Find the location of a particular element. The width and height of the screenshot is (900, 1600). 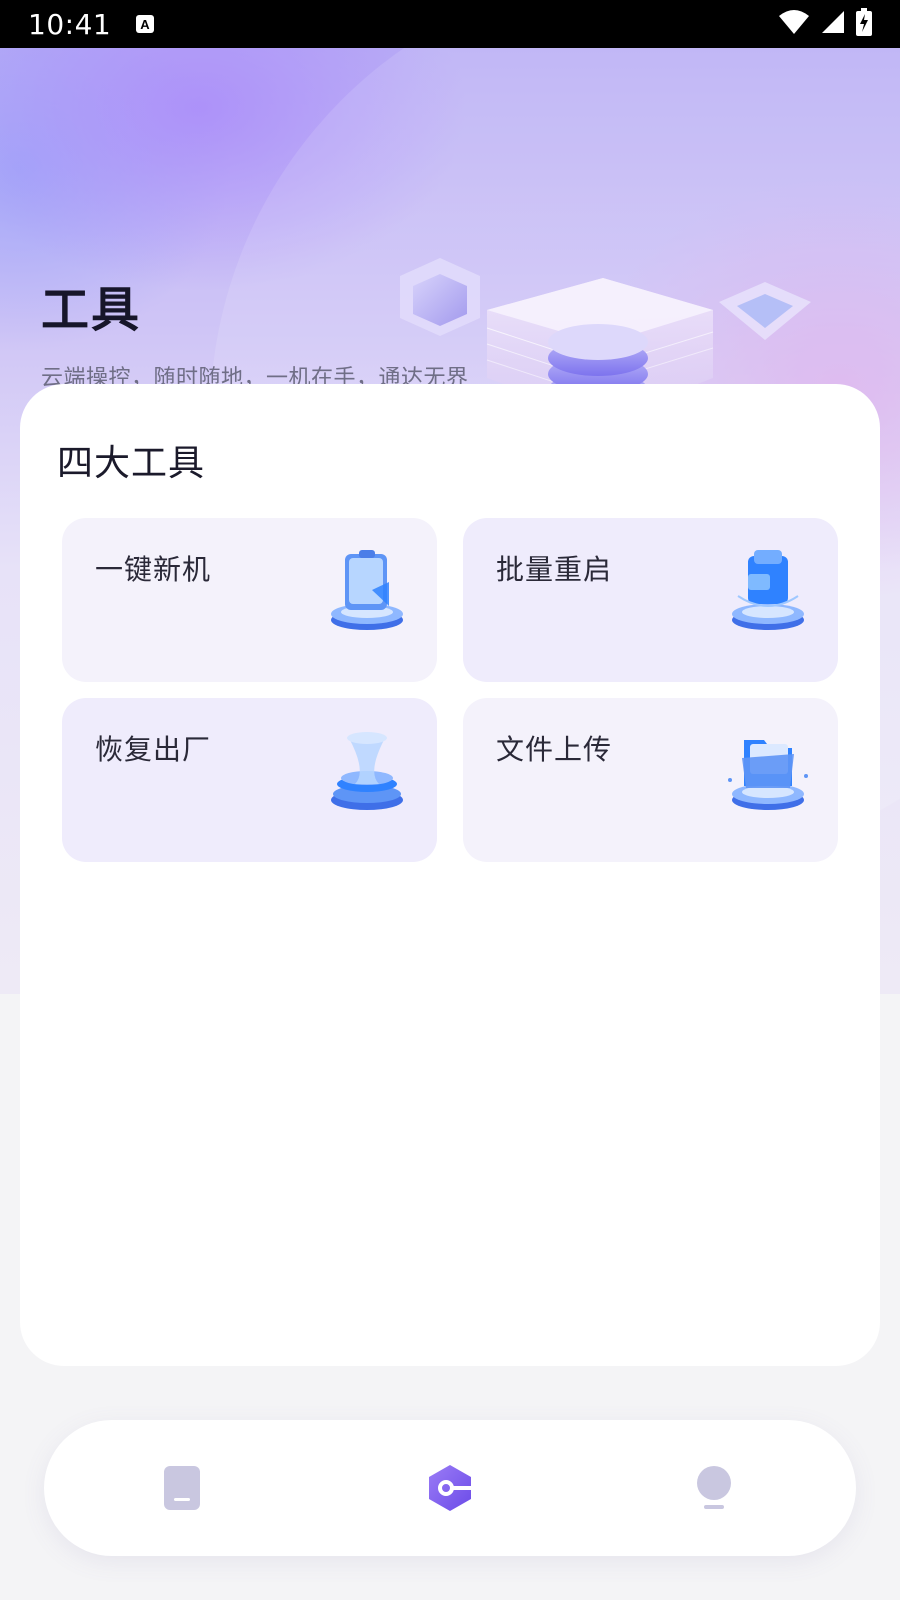

tools-tab-icon is located at coordinates (450, 1488).